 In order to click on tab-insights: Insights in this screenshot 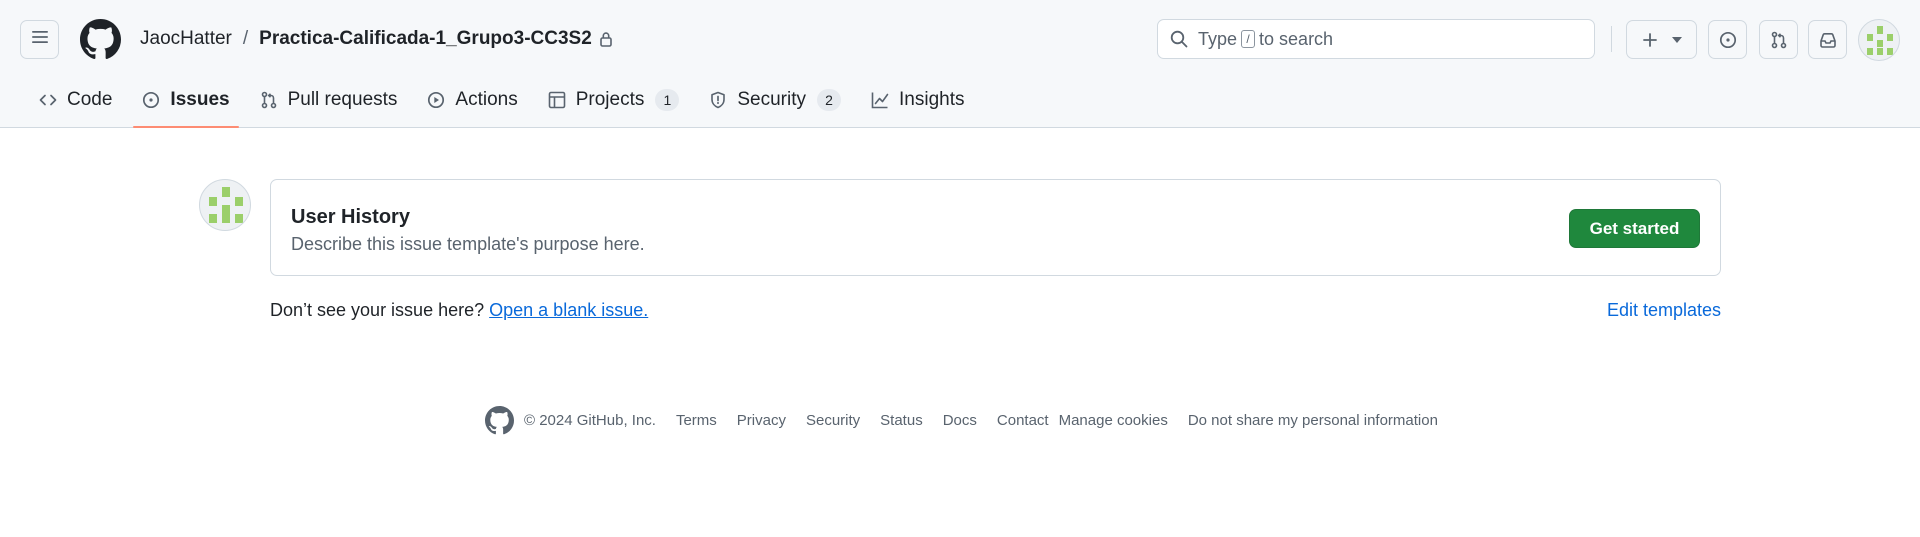, I will do `click(917, 100)`.